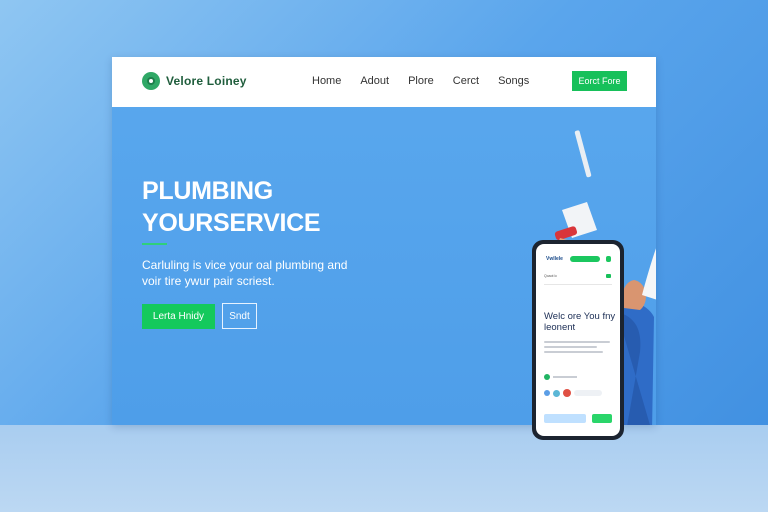 The height and width of the screenshot is (512, 768). Describe the element at coordinates (466, 81) in the screenshot. I see `nav-item-contact: Cerct` at that location.